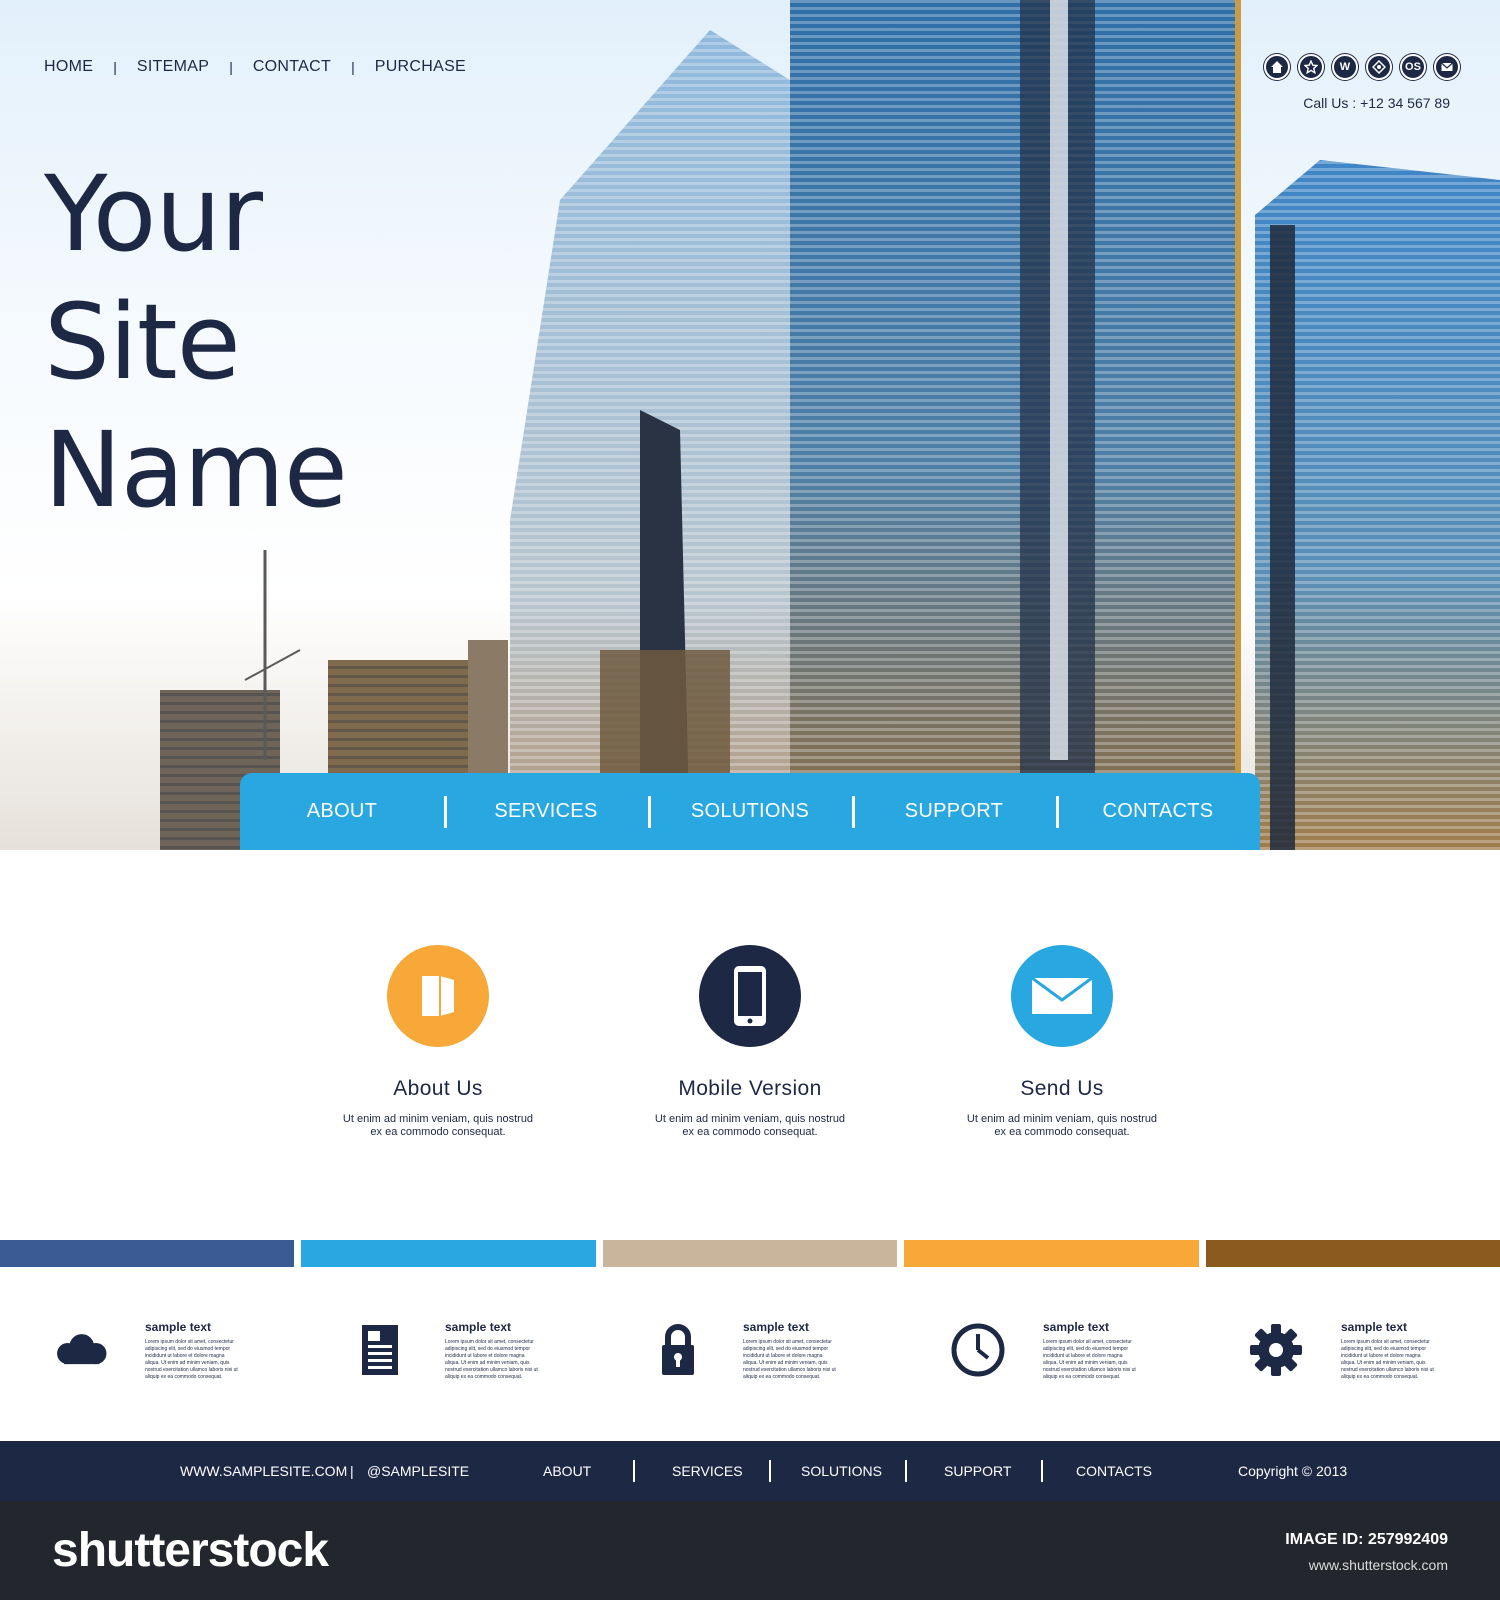 This screenshot has height=1600, width=1500. Describe the element at coordinates (546, 812) in the screenshot. I see `main-nav-services: SERVICES` at that location.